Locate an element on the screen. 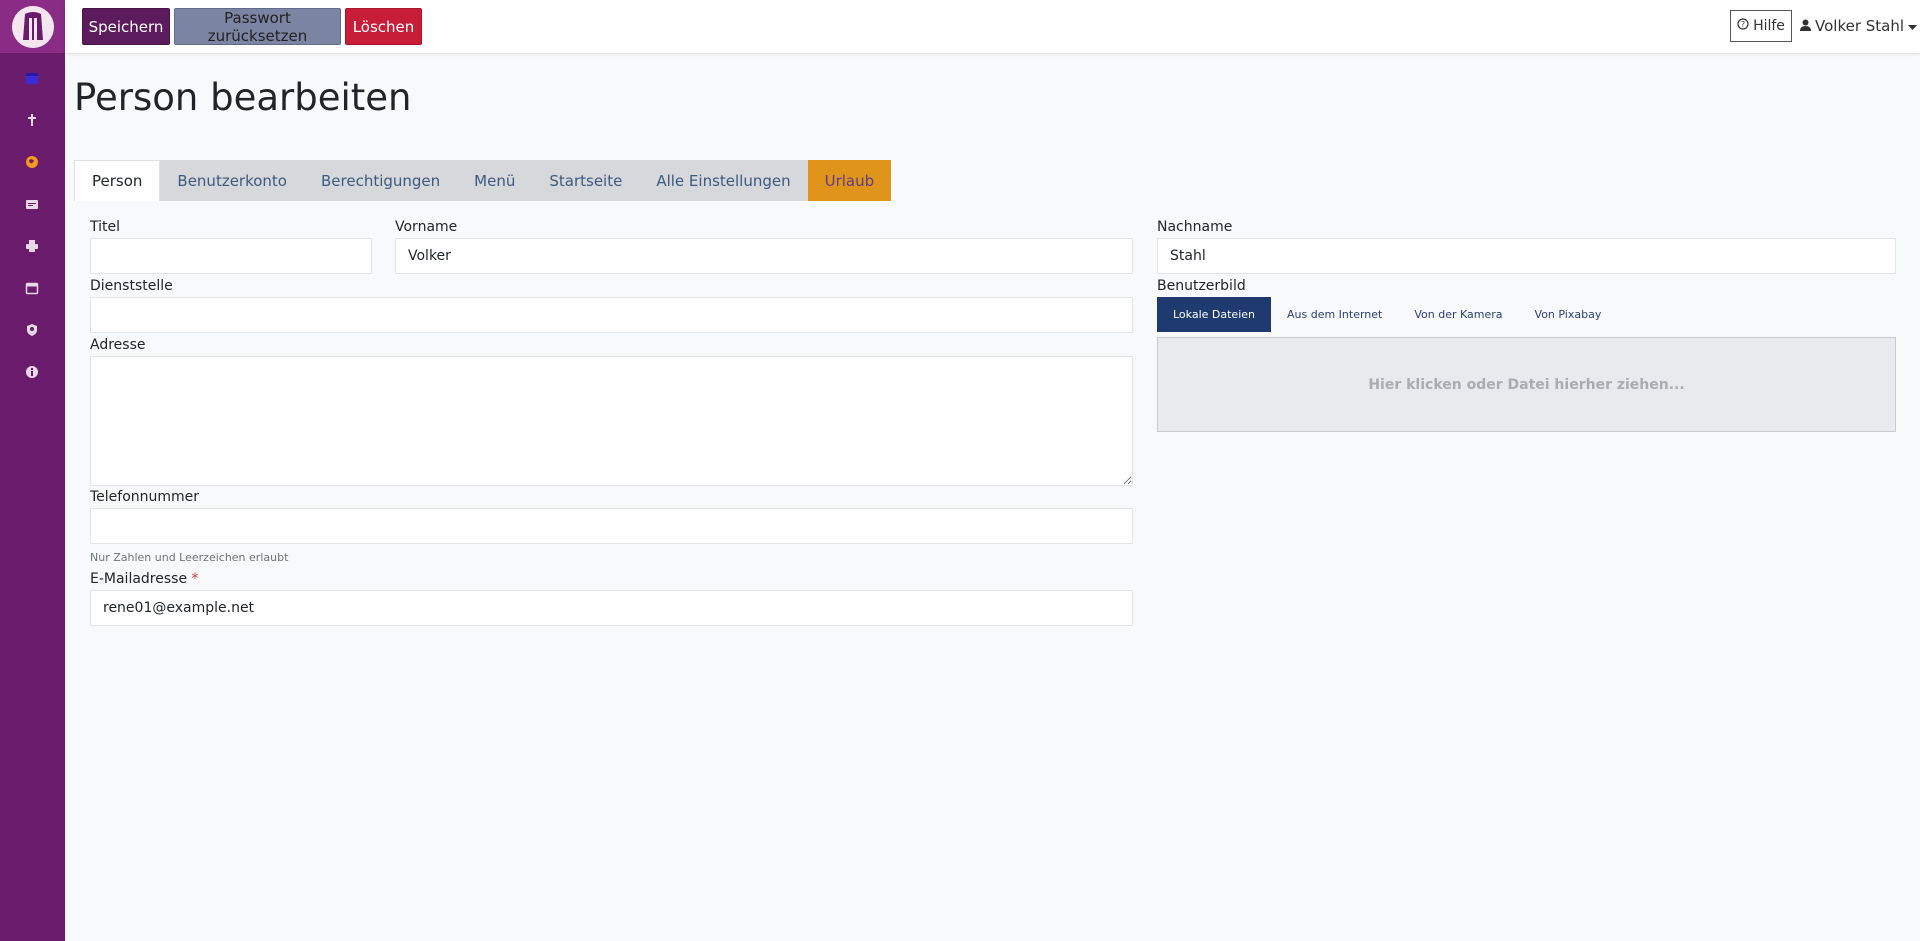 The image size is (1920, 941). tab-alle-einstellungen: Alle Einstellungen is located at coordinates (723, 180).